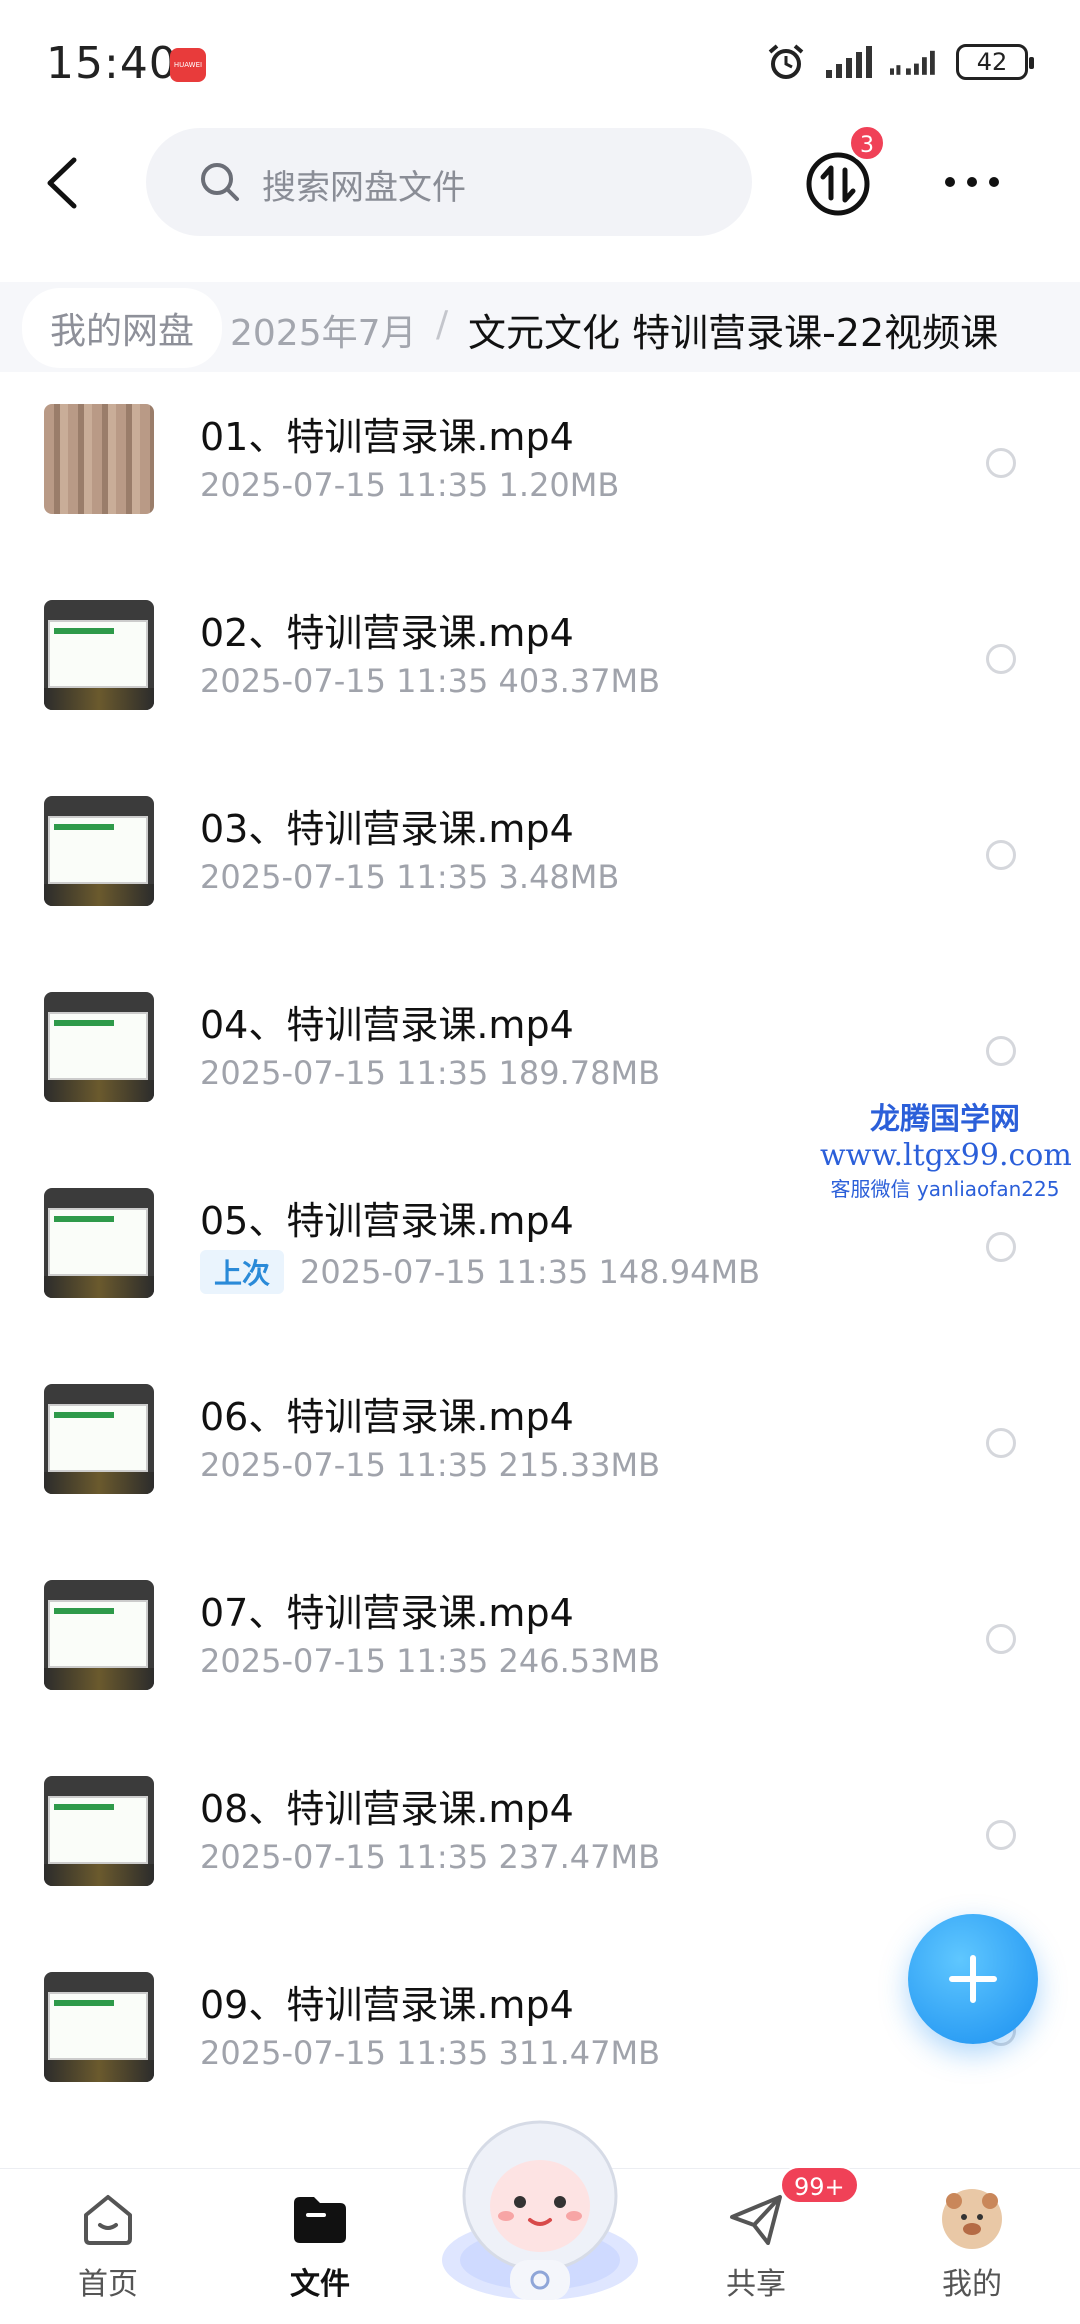 Image resolution: width=1080 pixels, height=2324 pixels. I want to click on breadcrumb: 我的网盘 2025年7月 / 文元文化 特训营录课-22视频课, so click(540, 327).